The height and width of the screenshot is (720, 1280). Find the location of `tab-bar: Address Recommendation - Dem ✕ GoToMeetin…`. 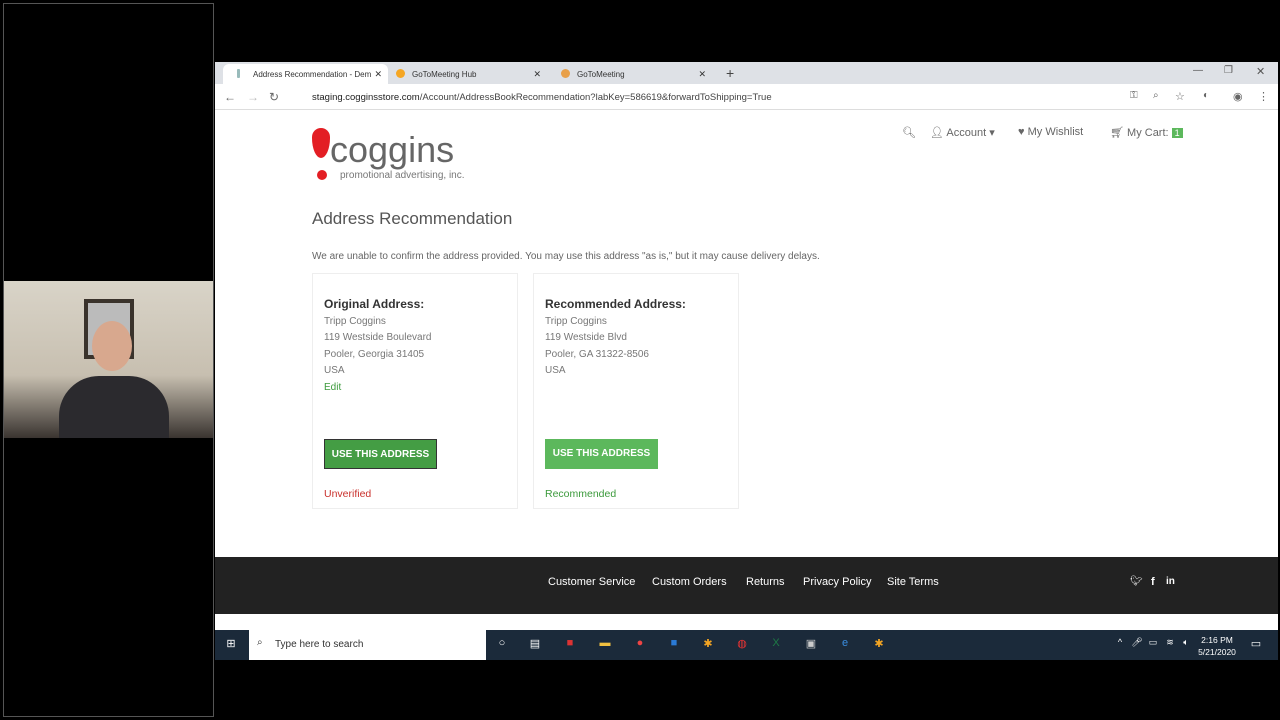

tab-bar: Address Recommendation - Dem ✕ GoToMeetin… is located at coordinates (746, 73).